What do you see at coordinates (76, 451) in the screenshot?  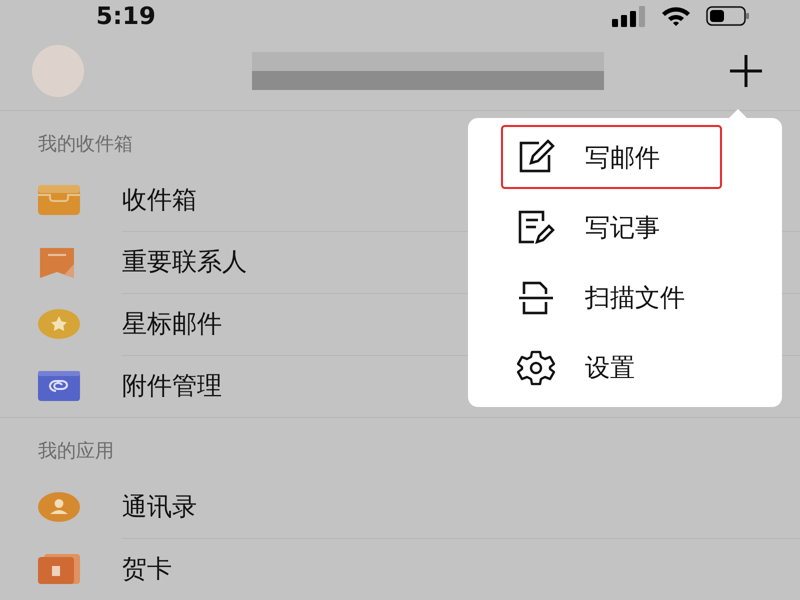 I see `section-title: 我的应用` at bounding box center [76, 451].